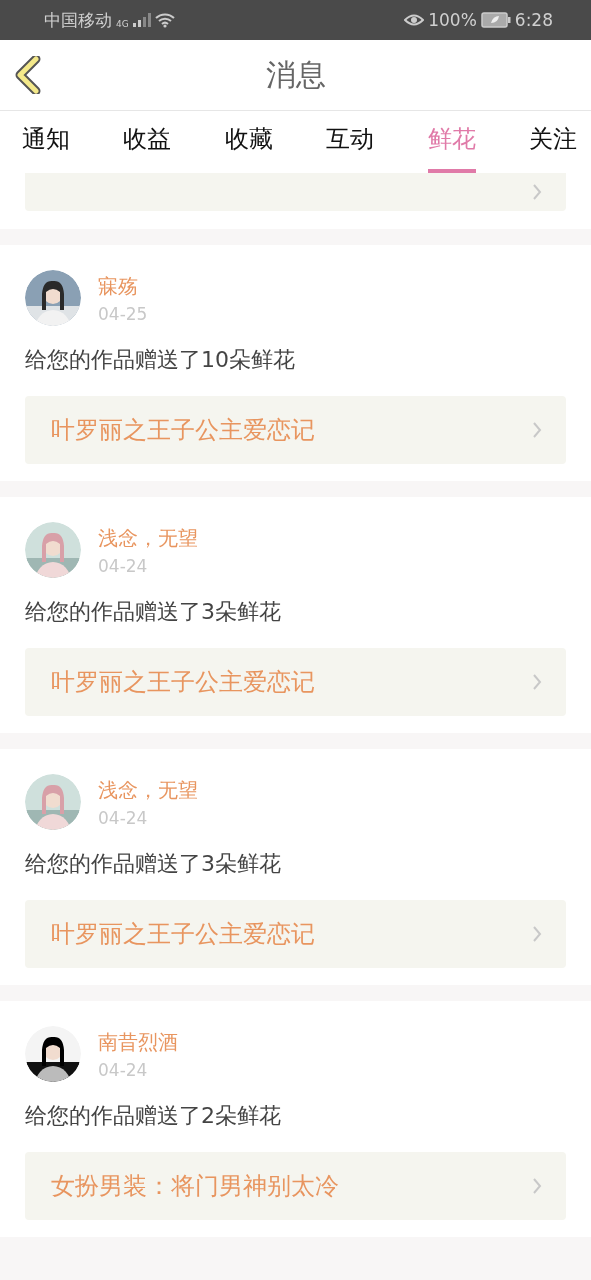 The width and height of the screenshot is (591, 1280). Describe the element at coordinates (147, 142) in the screenshot. I see `tab: 收益` at that location.